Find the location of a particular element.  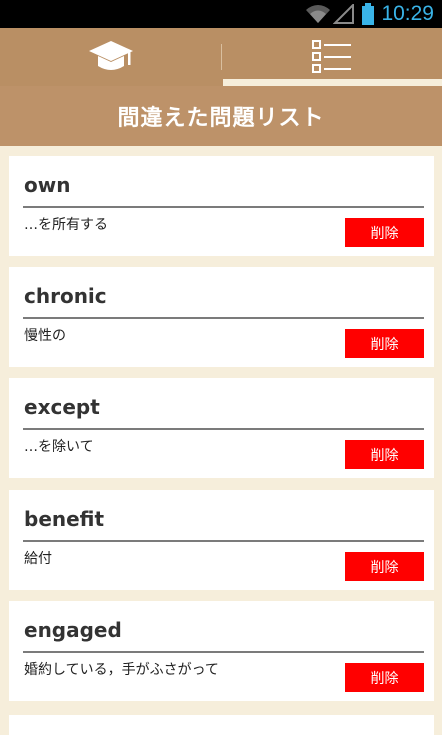

wifi-icon is located at coordinates (318, 14).